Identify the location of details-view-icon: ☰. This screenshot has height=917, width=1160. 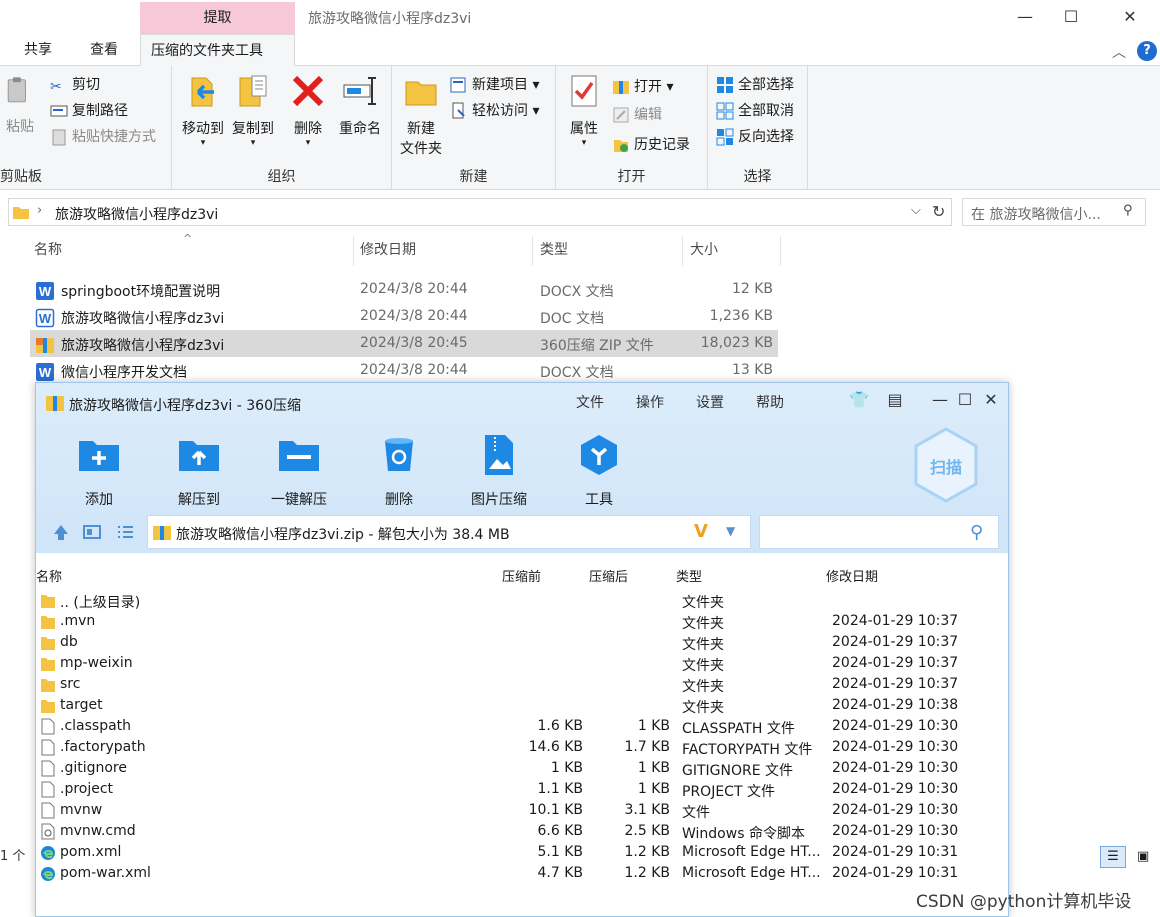
(1113, 857).